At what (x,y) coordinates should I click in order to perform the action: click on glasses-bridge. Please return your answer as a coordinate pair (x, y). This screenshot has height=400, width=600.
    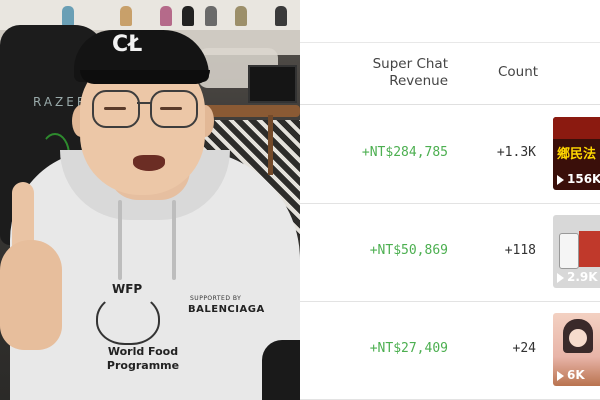
    Looking at the image, I should click on (144, 103).